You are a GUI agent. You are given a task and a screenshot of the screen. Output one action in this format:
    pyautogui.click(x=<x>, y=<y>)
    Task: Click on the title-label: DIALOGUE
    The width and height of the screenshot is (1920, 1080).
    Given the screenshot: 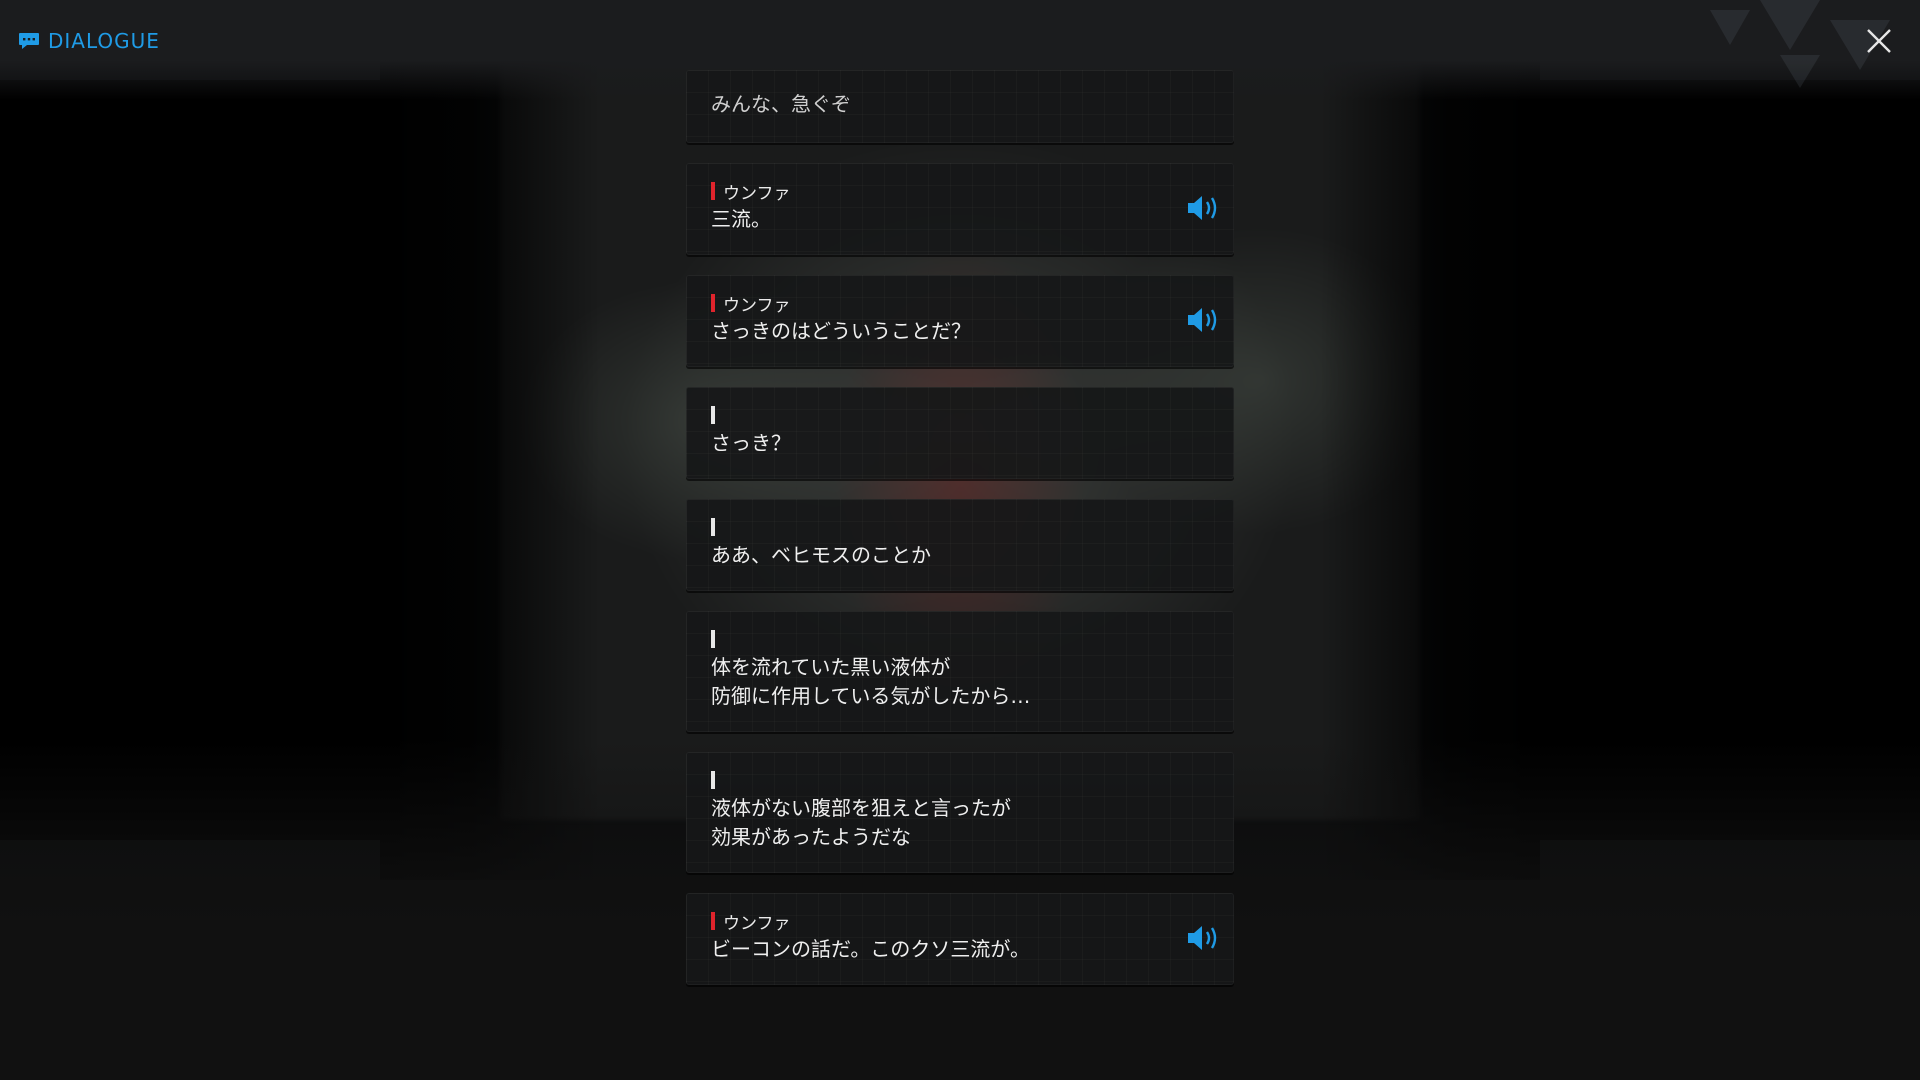 What is the action you would take?
    pyautogui.click(x=104, y=41)
    